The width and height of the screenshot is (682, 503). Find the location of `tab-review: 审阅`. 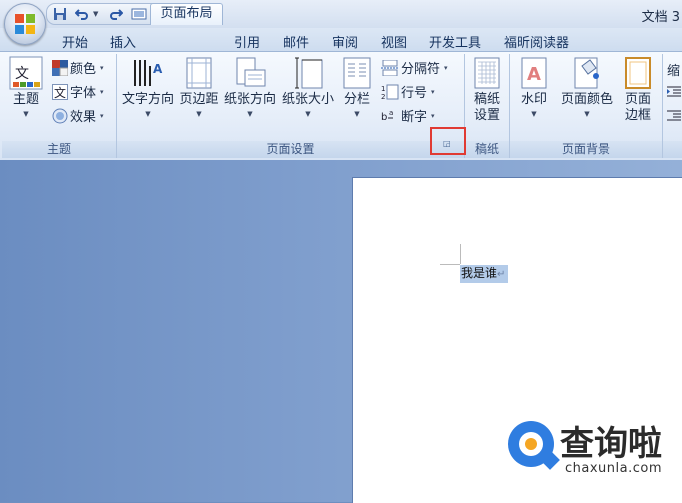

tab-review: 审阅 is located at coordinates (345, 41).